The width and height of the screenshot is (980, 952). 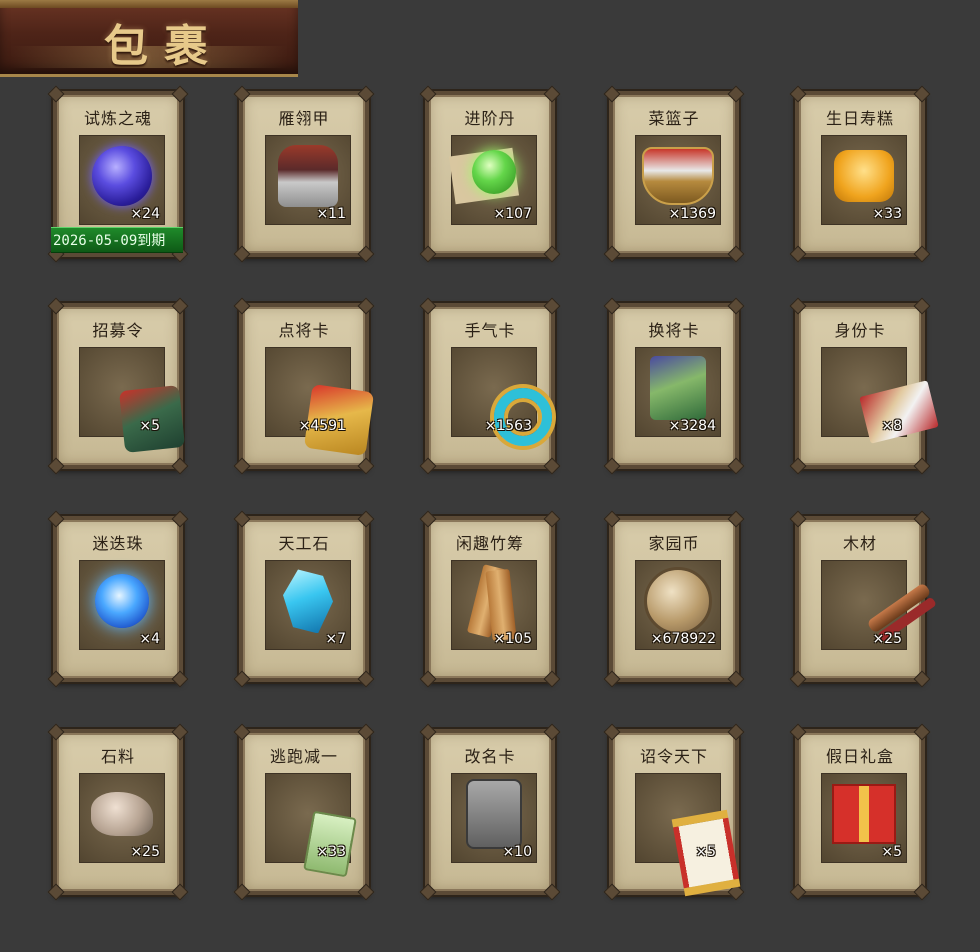 What do you see at coordinates (122, 814) in the screenshot?
I see `stone-icon` at bounding box center [122, 814].